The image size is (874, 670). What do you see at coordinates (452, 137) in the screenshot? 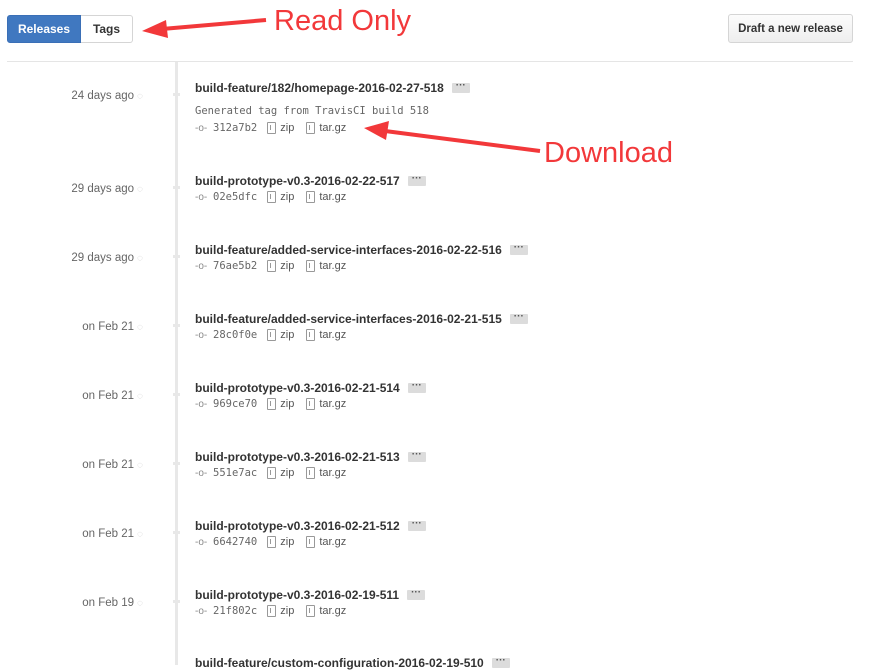
I see `download-arrow` at bounding box center [452, 137].